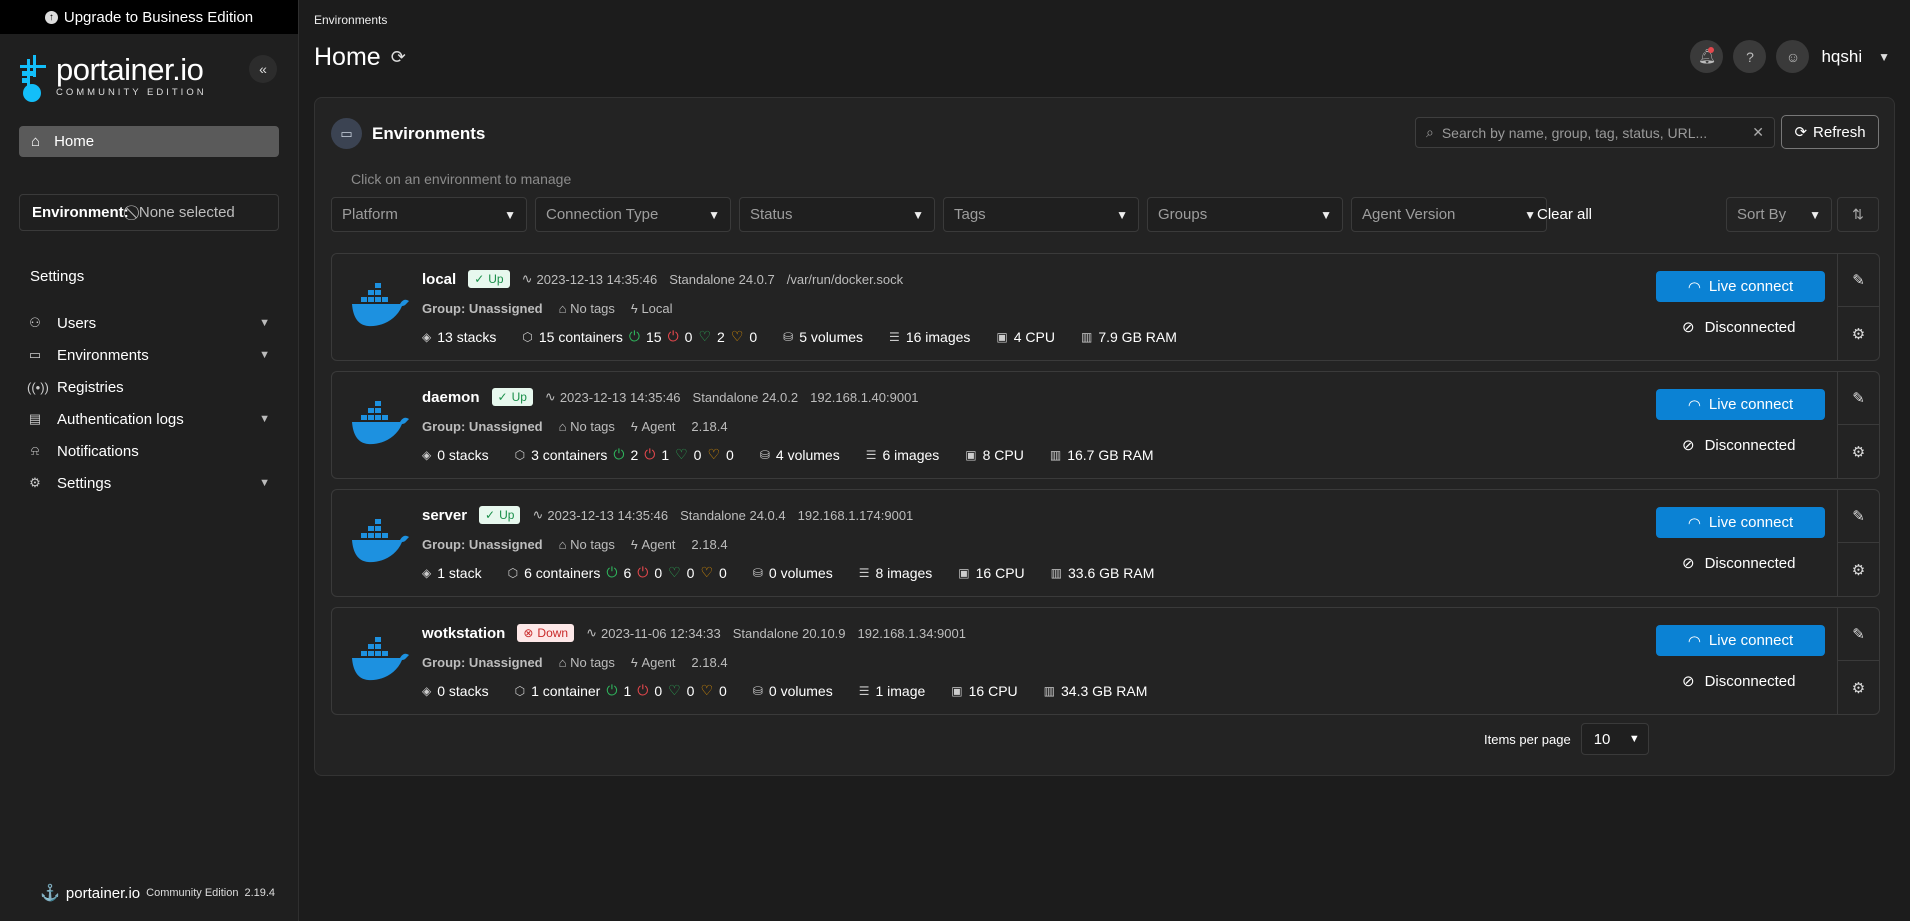 This screenshot has width=1910, height=921. I want to click on items-per-page-select: 10 ▼, so click(1614, 739).